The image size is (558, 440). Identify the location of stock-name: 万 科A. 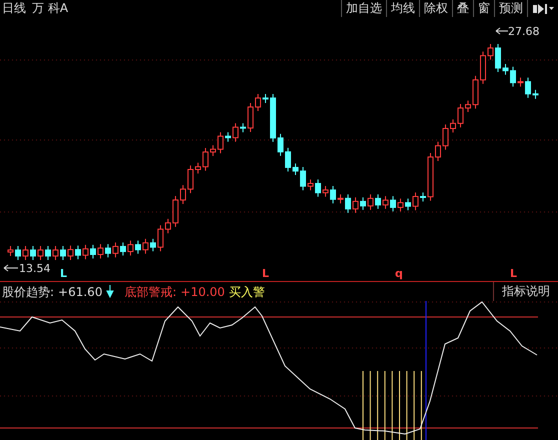
(50, 8).